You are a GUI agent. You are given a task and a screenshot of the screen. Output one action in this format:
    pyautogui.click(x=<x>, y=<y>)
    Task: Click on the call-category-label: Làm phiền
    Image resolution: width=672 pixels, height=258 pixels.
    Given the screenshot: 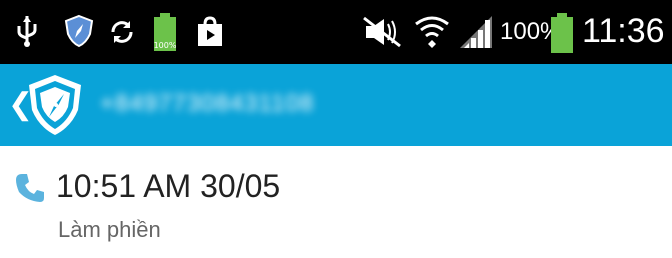 What is the action you would take?
    pyautogui.click(x=109, y=229)
    